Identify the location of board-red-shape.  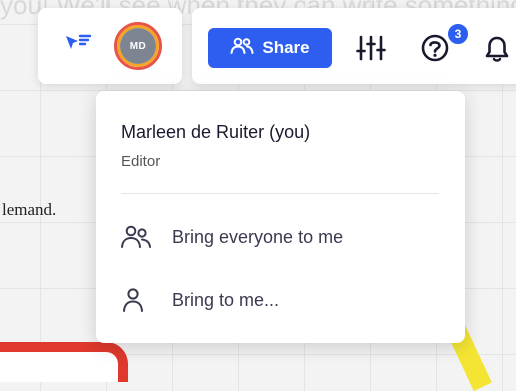
(64, 362).